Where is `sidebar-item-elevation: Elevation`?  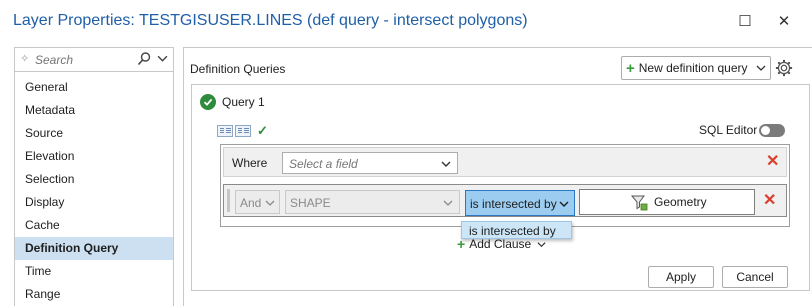 sidebar-item-elevation: Elevation is located at coordinates (94, 156).